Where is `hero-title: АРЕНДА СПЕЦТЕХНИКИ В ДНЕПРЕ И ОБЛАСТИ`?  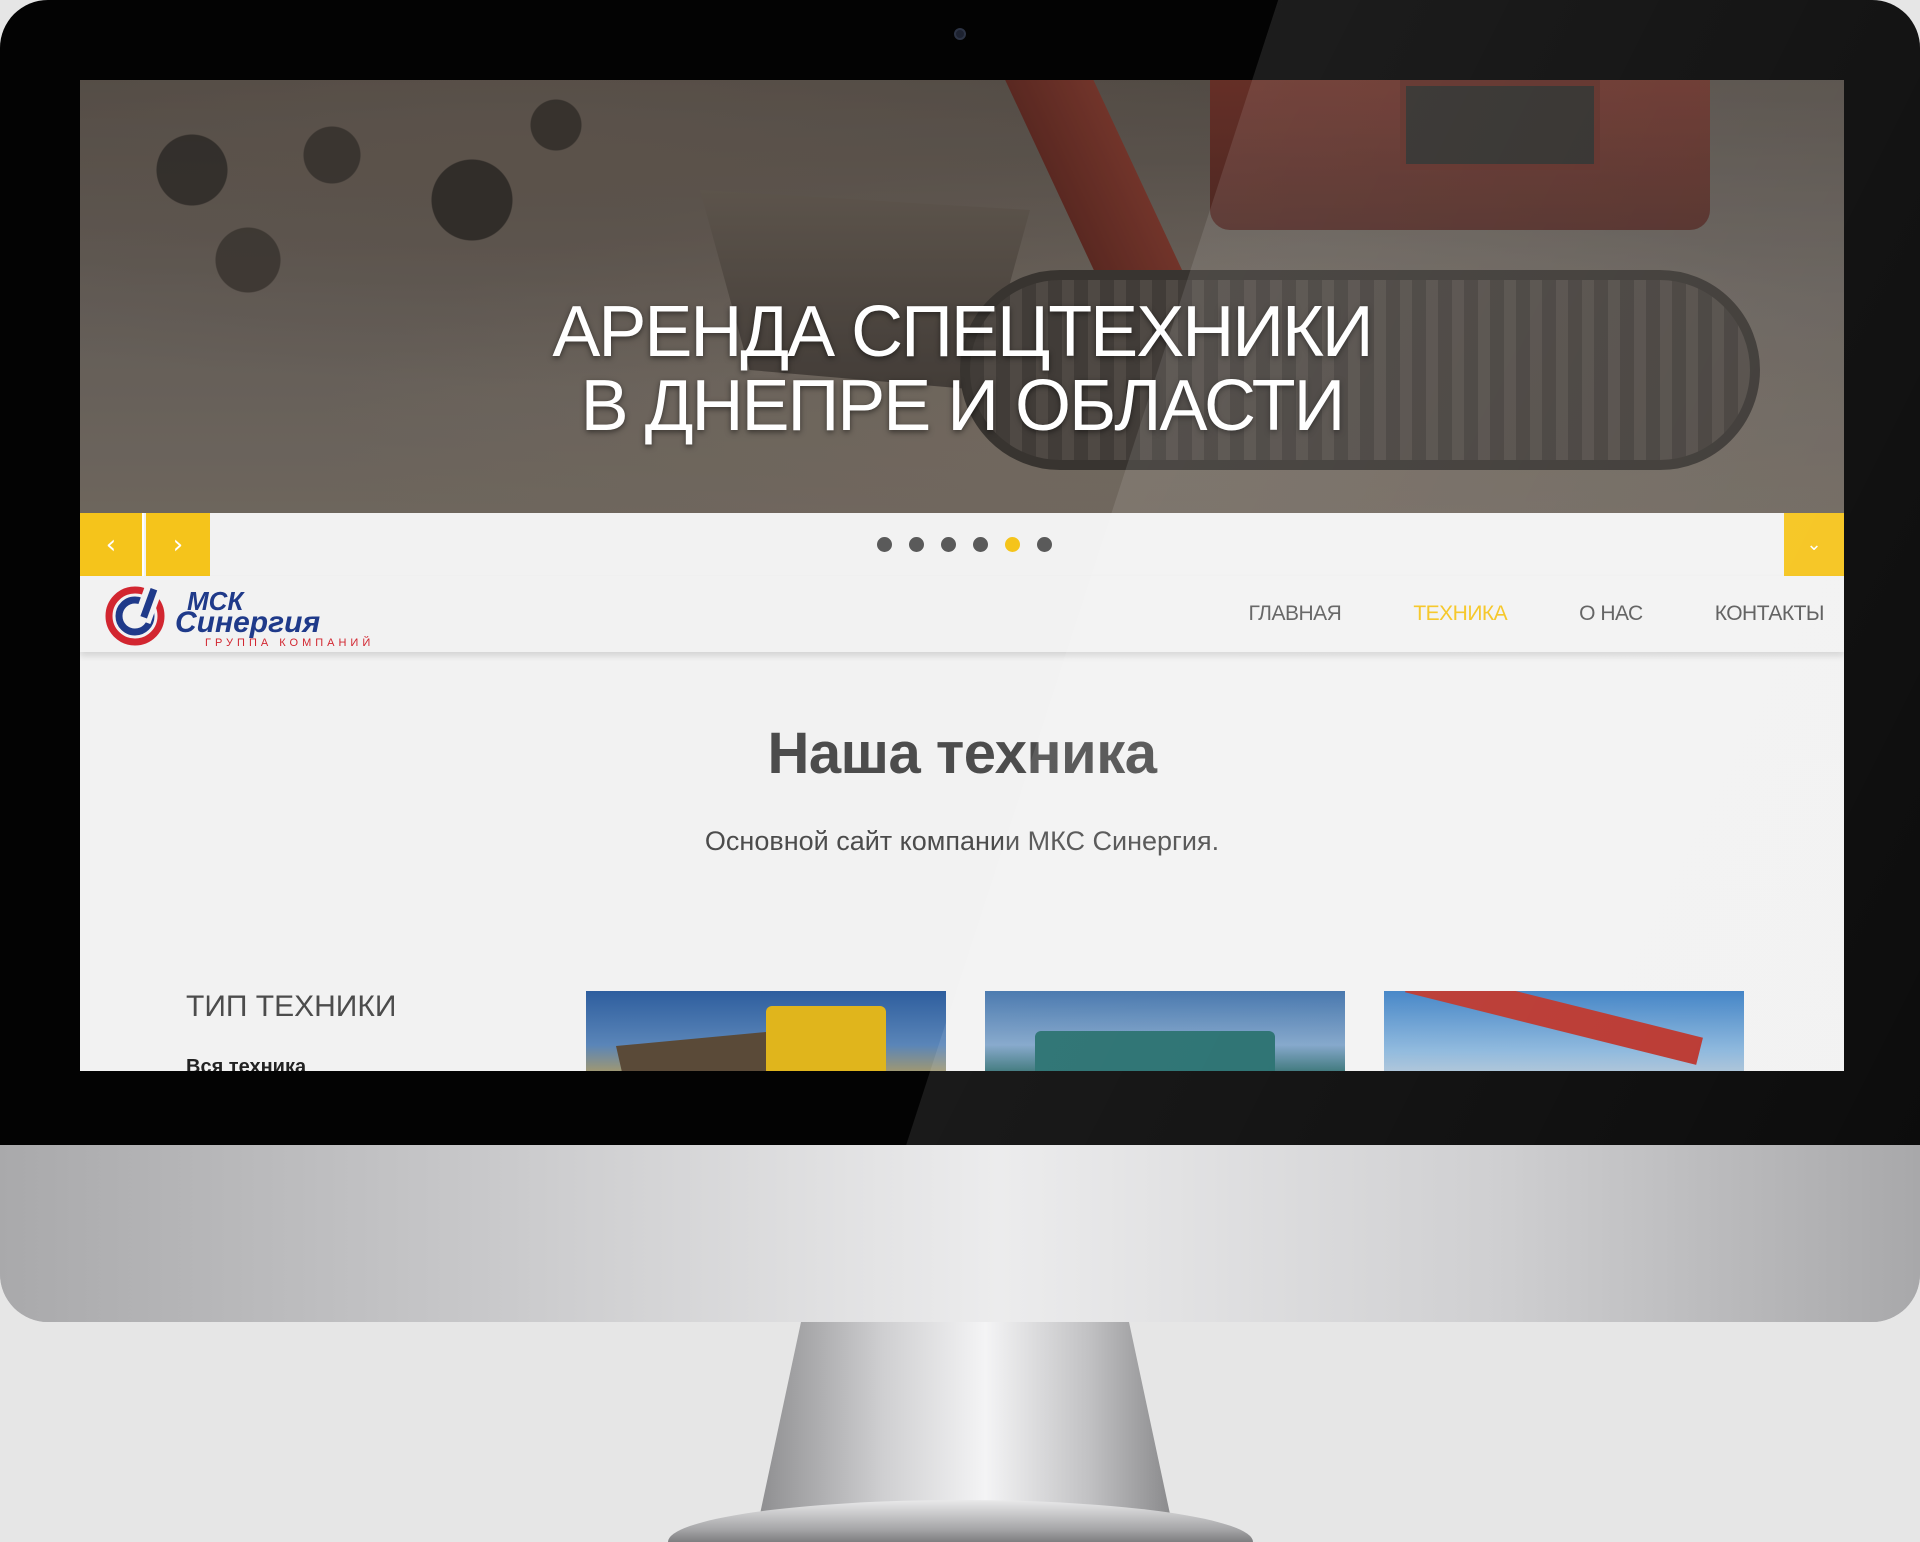
hero-title: АРЕНДА СПЕЦТЕХНИКИ В ДНЕПРЕ И ОБЛАСТИ is located at coordinates (962, 369).